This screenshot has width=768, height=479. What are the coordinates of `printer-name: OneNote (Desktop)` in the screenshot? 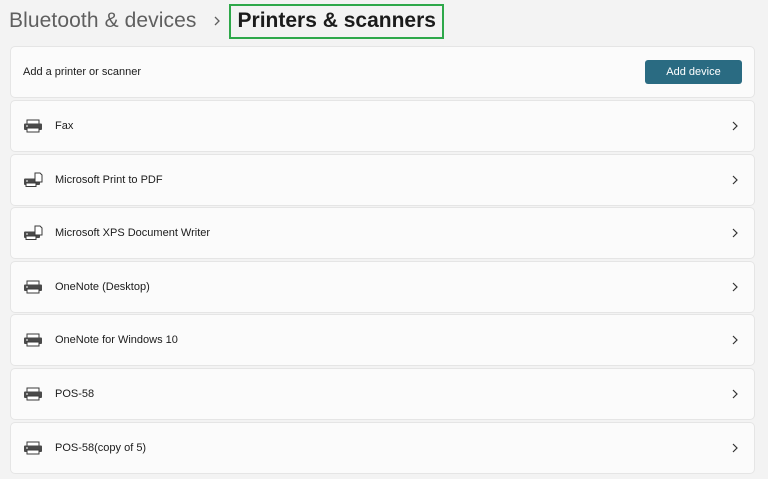 It's located at (102, 286).